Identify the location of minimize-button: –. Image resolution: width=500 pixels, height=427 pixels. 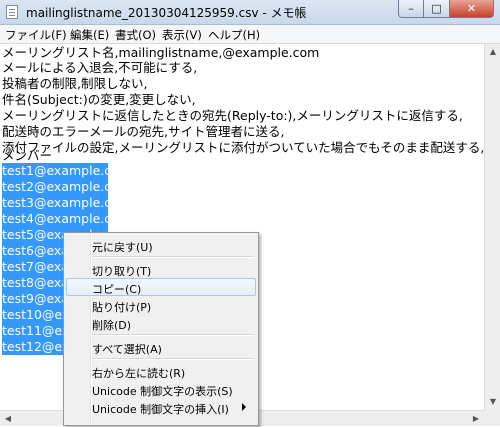
(411, 9).